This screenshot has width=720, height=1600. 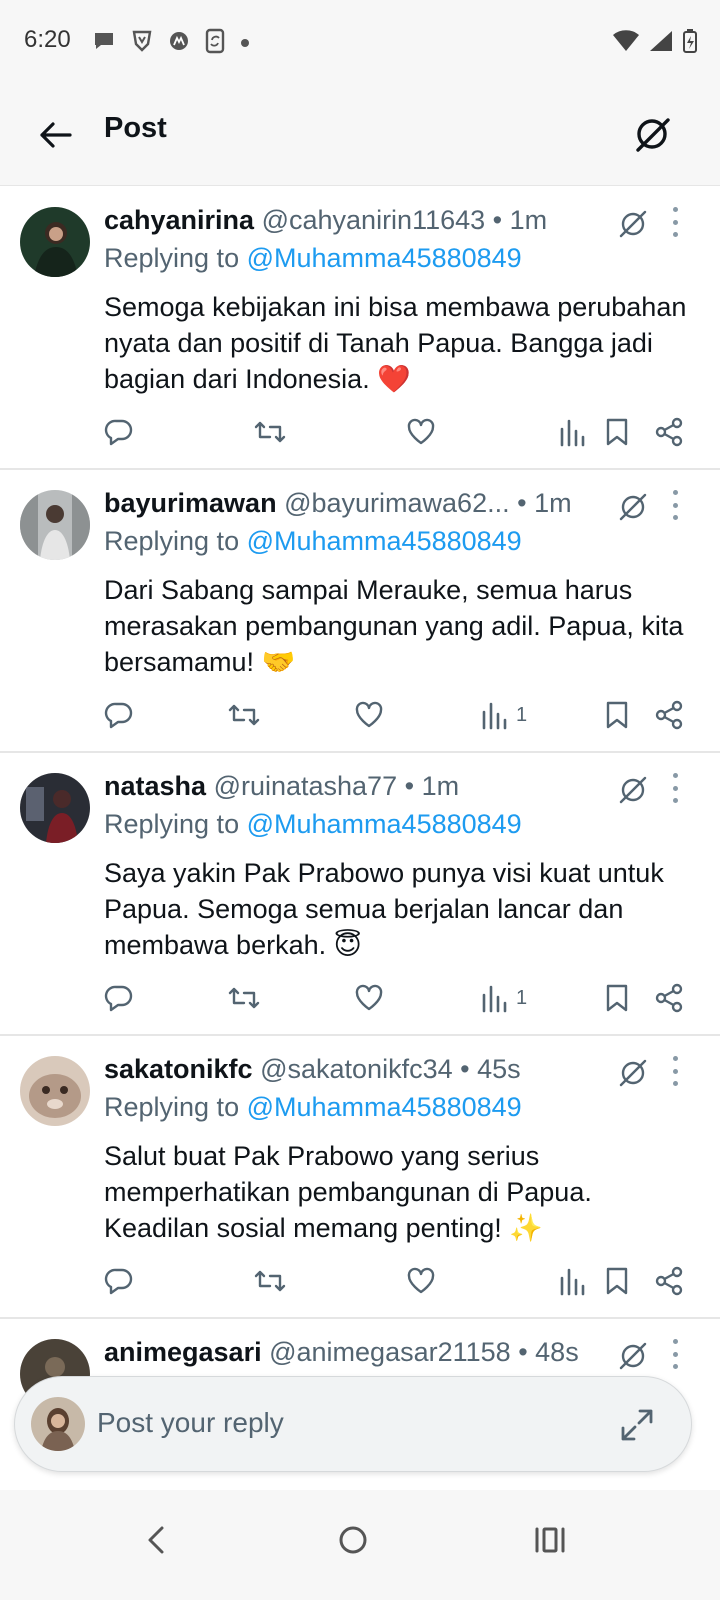 What do you see at coordinates (47, 39) in the screenshot?
I see `status-time: 6:20` at bounding box center [47, 39].